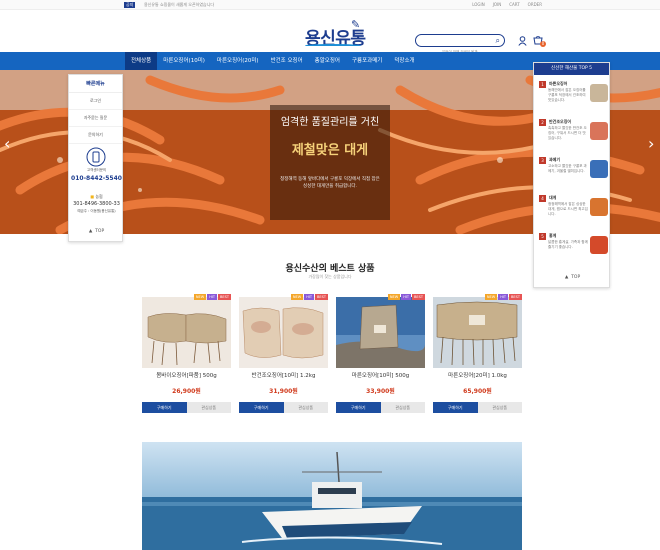 This screenshot has height=550, width=660. What do you see at coordinates (477, 375) in the screenshot?
I see `product-name: 마른오징어[20미] 1.0kg` at bounding box center [477, 375].